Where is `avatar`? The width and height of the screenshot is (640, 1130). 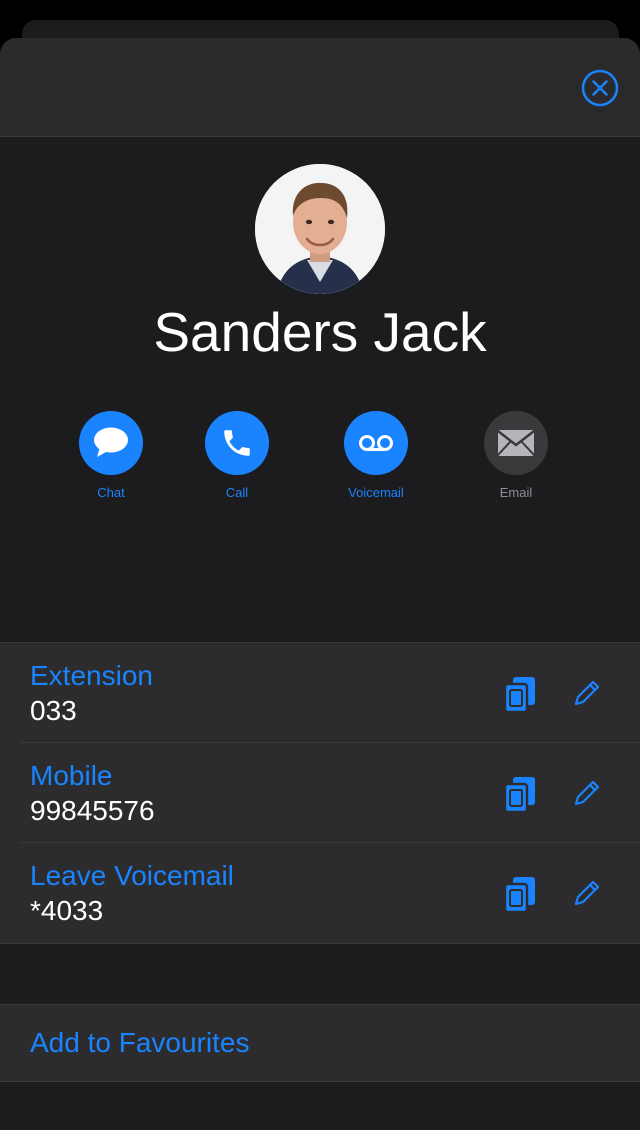 avatar is located at coordinates (320, 229).